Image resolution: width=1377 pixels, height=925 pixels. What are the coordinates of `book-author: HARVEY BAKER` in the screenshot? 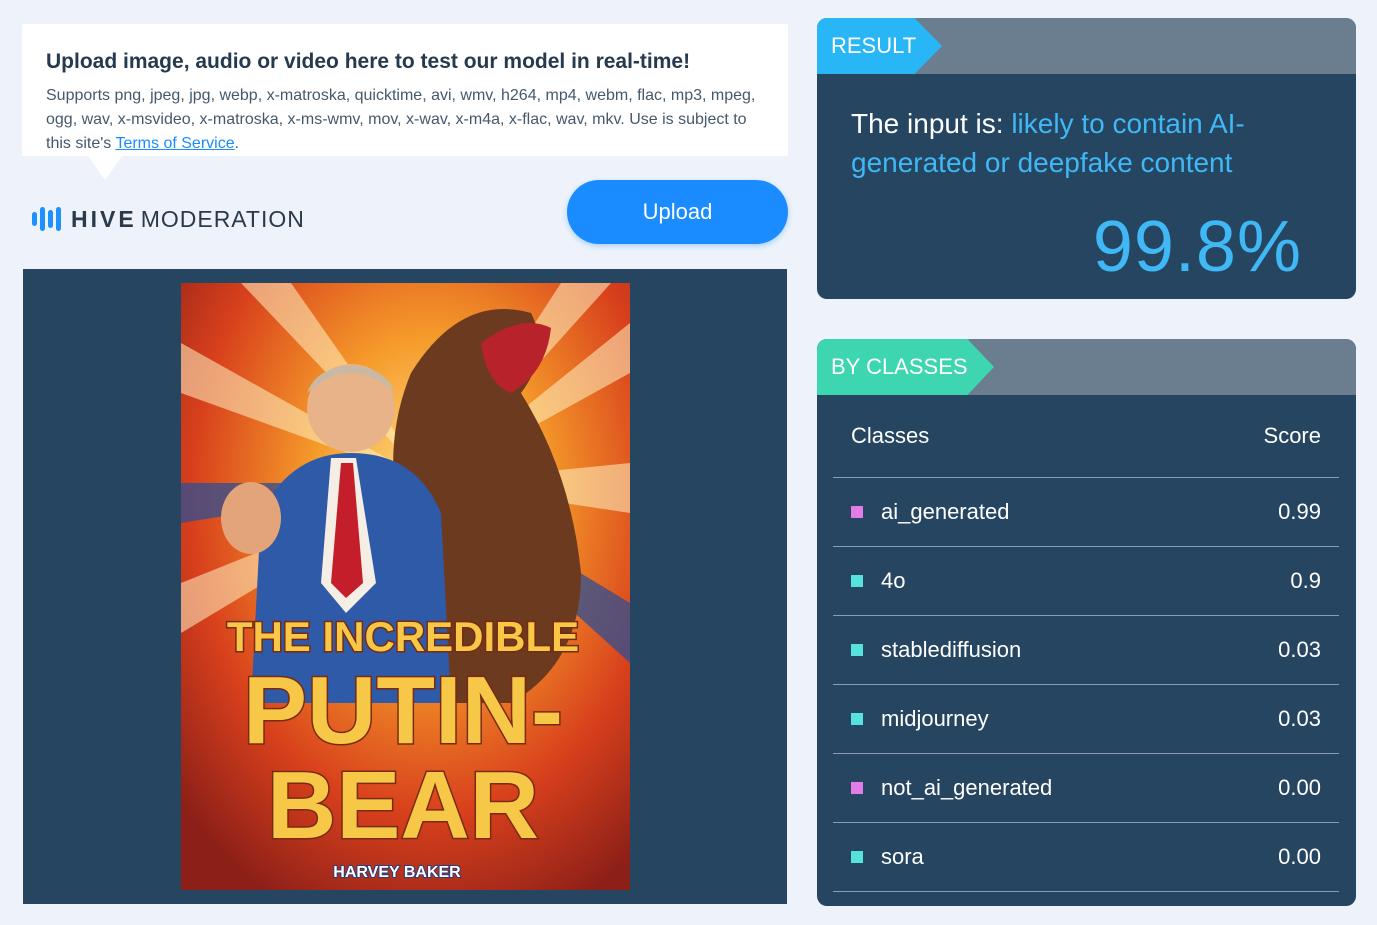 It's located at (397, 872).